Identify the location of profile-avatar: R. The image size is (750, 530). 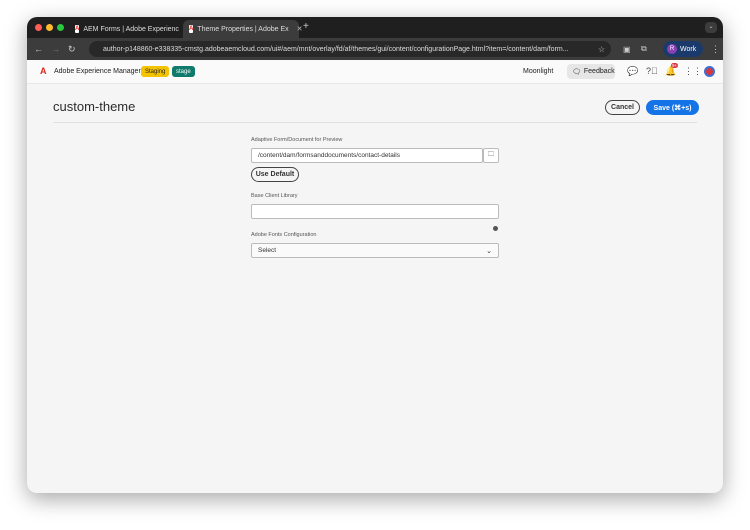
(672, 49).